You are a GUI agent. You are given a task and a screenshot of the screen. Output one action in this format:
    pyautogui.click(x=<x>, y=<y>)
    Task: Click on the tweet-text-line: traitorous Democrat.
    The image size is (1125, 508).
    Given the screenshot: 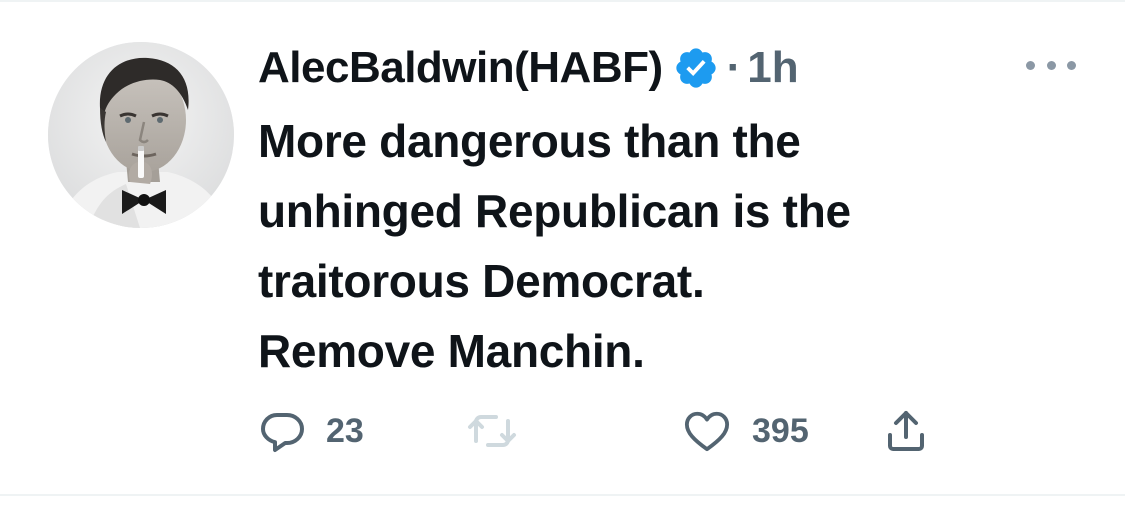 What is the action you would take?
    pyautogui.click(x=481, y=281)
    